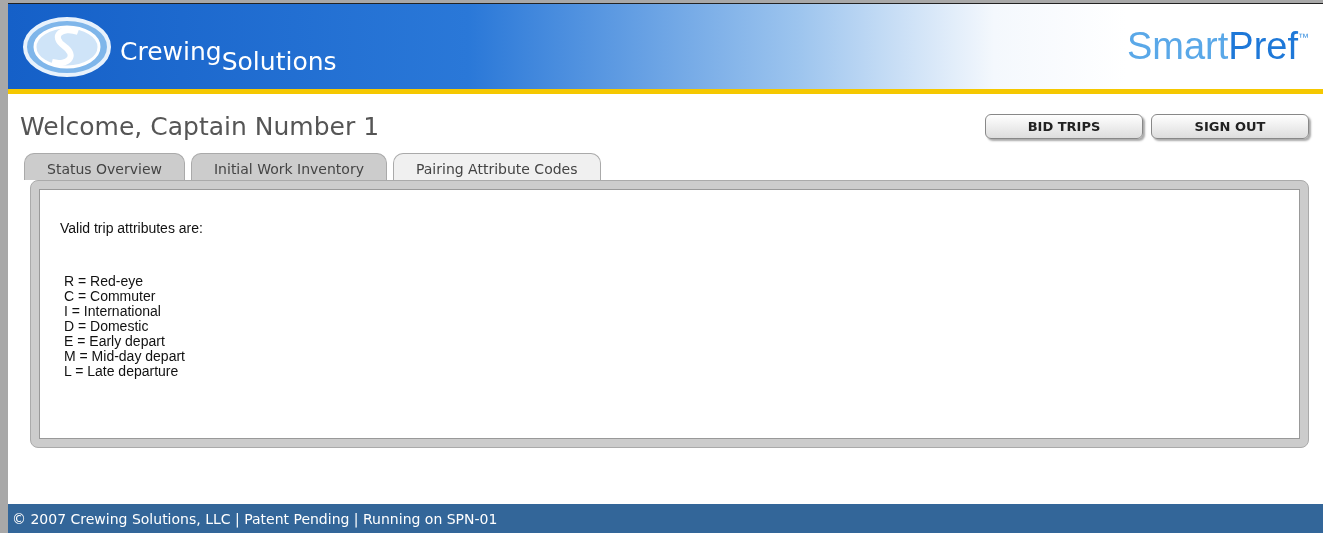 The height and width of the screenshot is (533, 1323). Describe the element at coordinates (113, 311) in the screenshot. I see `attribute-code: I = International` at that location.